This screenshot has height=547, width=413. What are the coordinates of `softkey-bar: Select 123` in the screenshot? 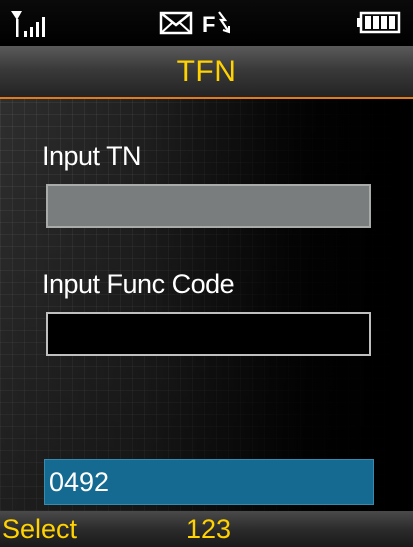 It's located at (206, 529).